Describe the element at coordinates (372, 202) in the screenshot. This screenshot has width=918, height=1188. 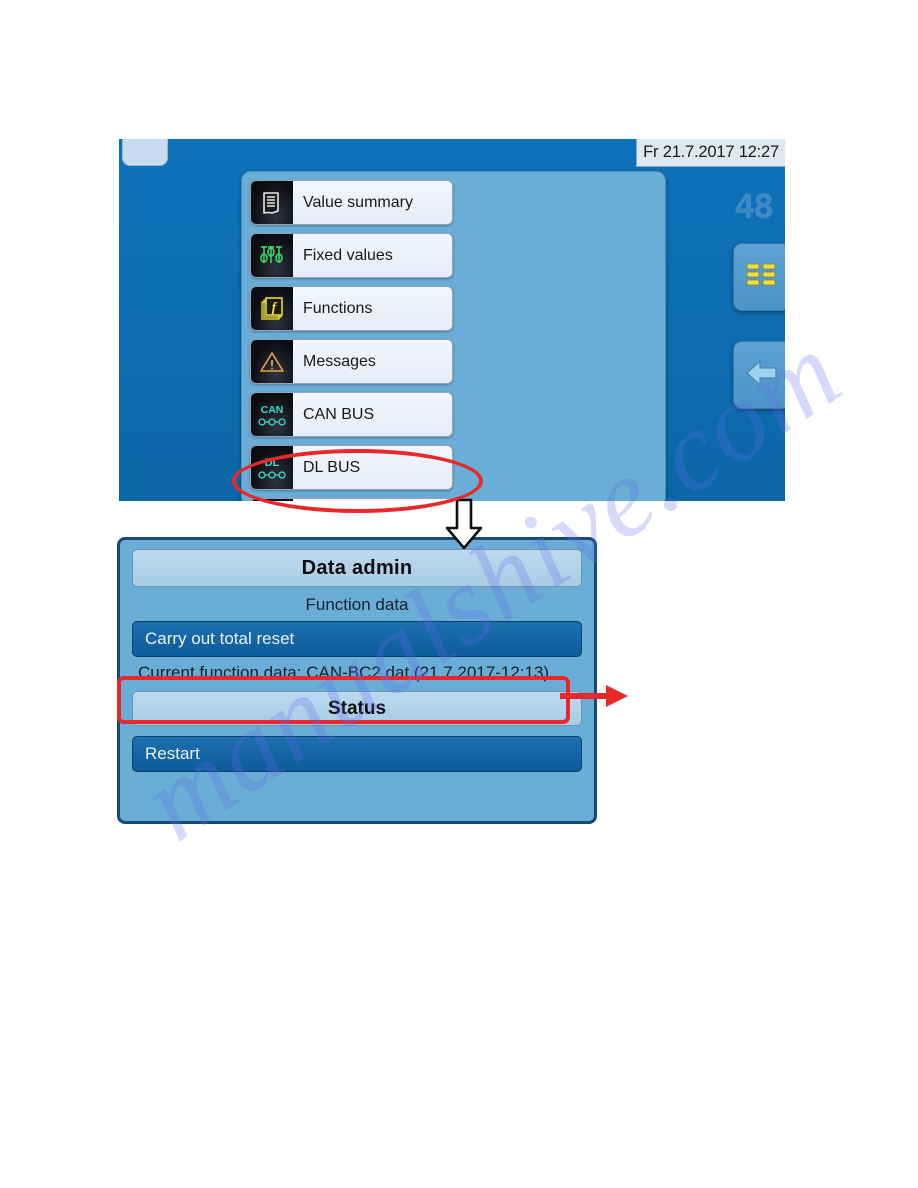
I see `menu-item-label: Value summary` at that location.